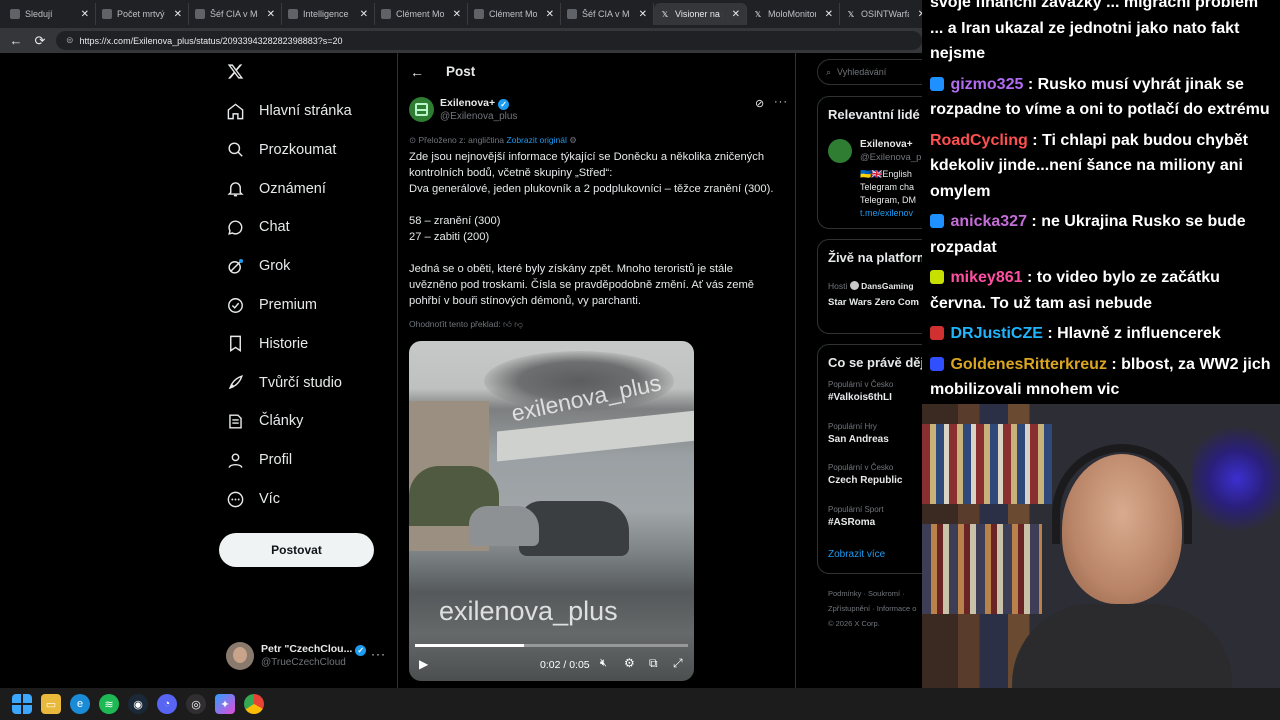 The height and width of the screenshot is (720, 1280). I want to click on spotify-icon: ≋, so click(109, 704).